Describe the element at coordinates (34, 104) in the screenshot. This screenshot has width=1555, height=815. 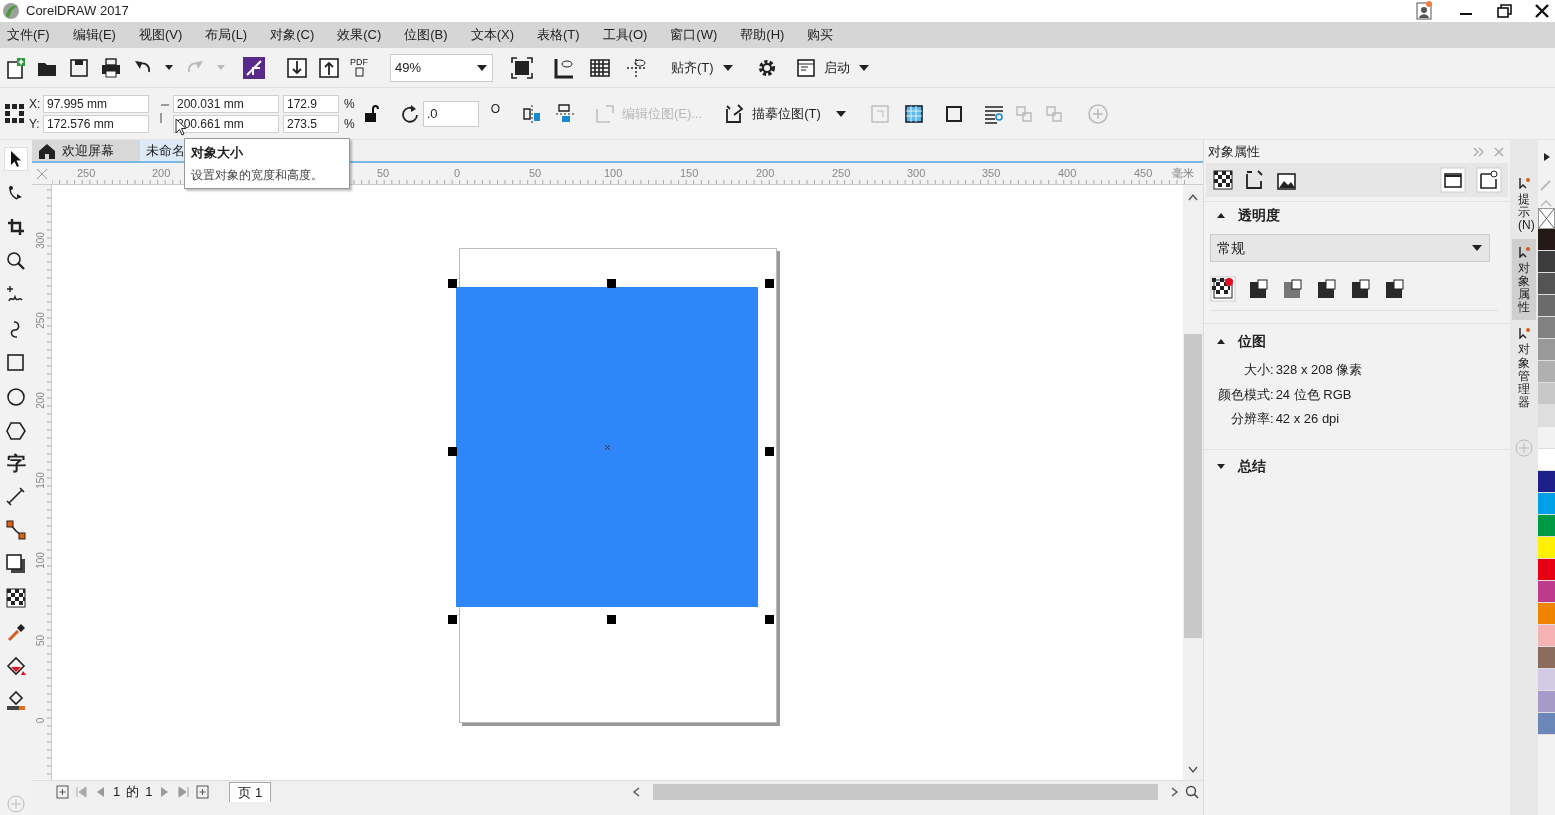
I see `field-label: X:` at that location.